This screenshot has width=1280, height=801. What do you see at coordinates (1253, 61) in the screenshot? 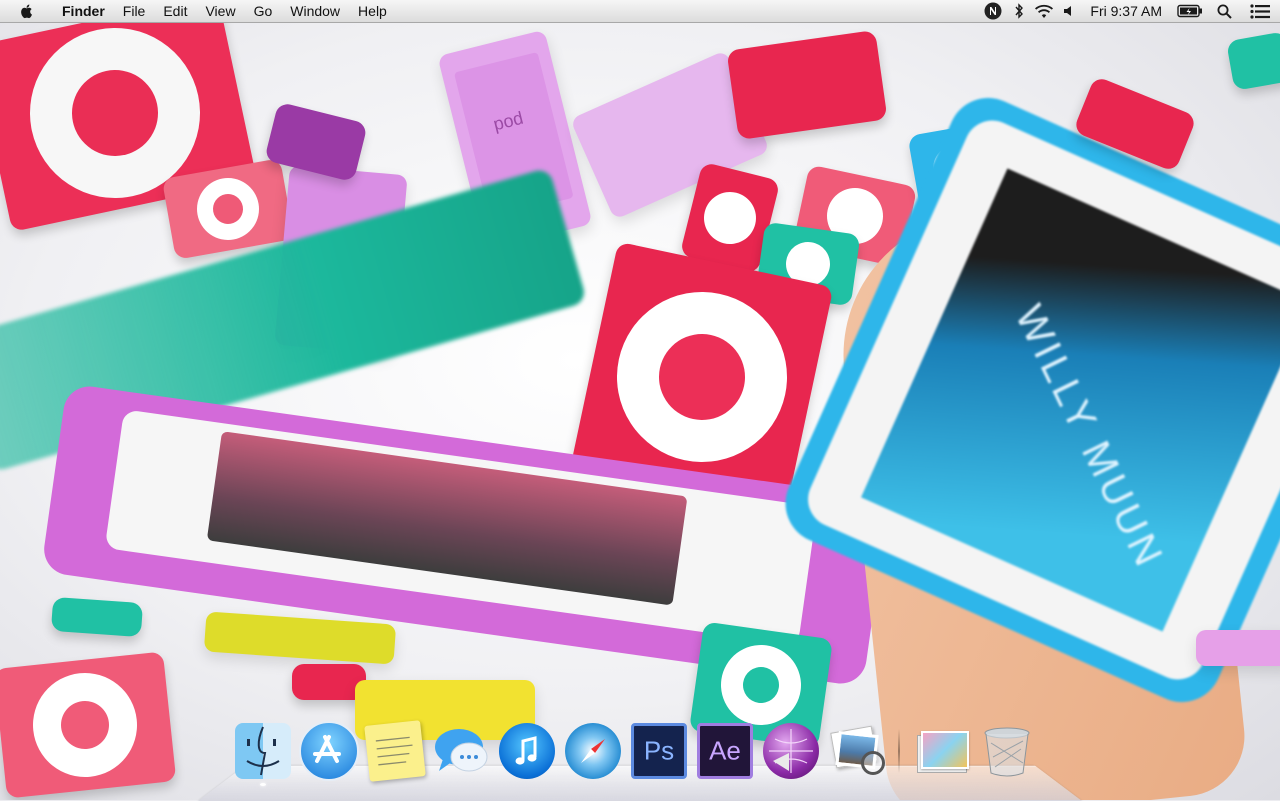
I see `wallpaper-ipod-shuffle-teal-edge` at bounding box center [1253, 61].